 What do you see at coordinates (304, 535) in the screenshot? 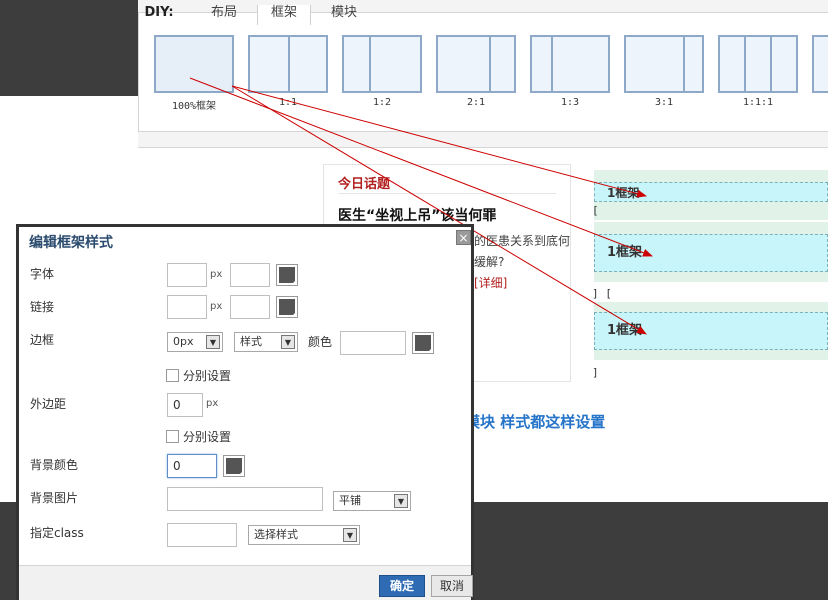
I see `class-select: 选择样式 ▼` at bounding box center [304, 535].